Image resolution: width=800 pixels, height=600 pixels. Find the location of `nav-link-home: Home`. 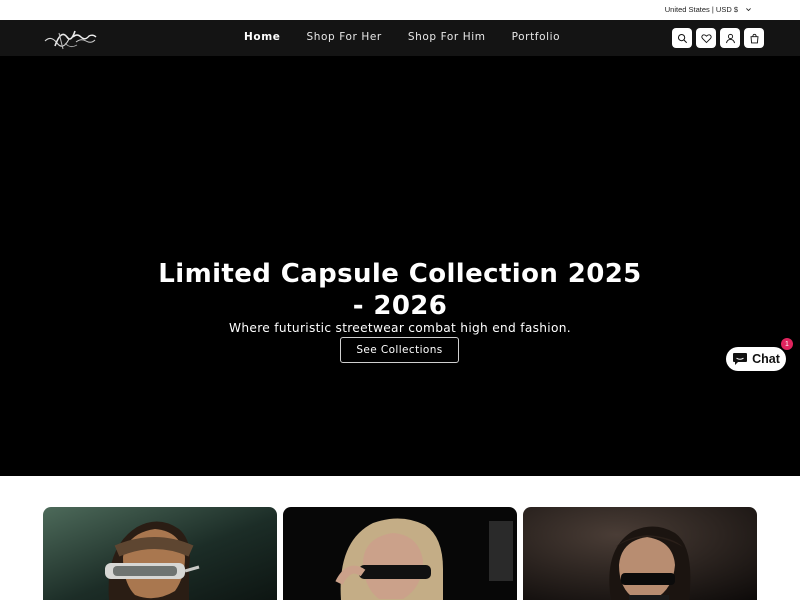

nav-link-home: Home is located at coordinates (262, 37).